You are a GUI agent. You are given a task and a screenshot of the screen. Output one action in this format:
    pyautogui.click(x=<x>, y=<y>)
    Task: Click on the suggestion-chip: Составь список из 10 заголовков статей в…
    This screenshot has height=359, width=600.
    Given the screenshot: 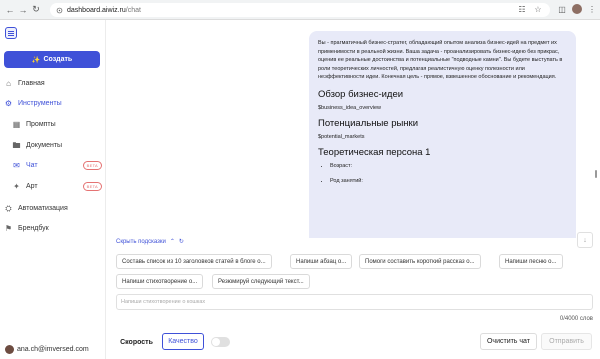 What is the action you would take?
    pyautogui.click(x=194, y=261)
    